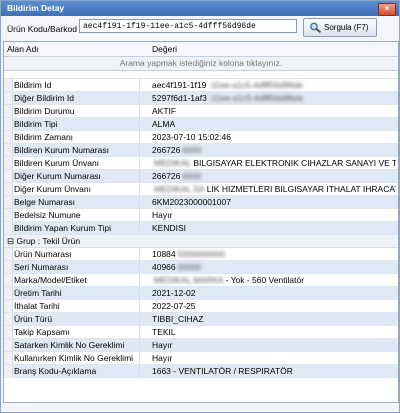  Describe the element at coordinates (189, 267) in the screenshot. I see `redacted-value-part: 00000` at that location.